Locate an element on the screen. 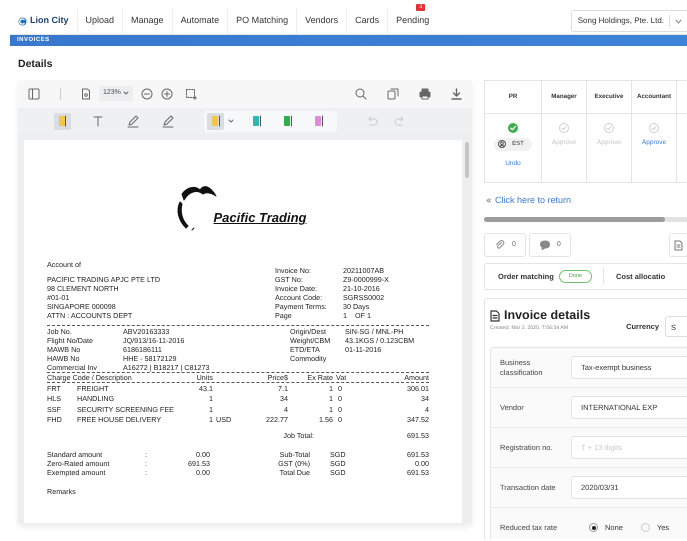 The width and height of the screenshot is (687, 541). nav-tab: Cards is located at coordinates (367, 21).